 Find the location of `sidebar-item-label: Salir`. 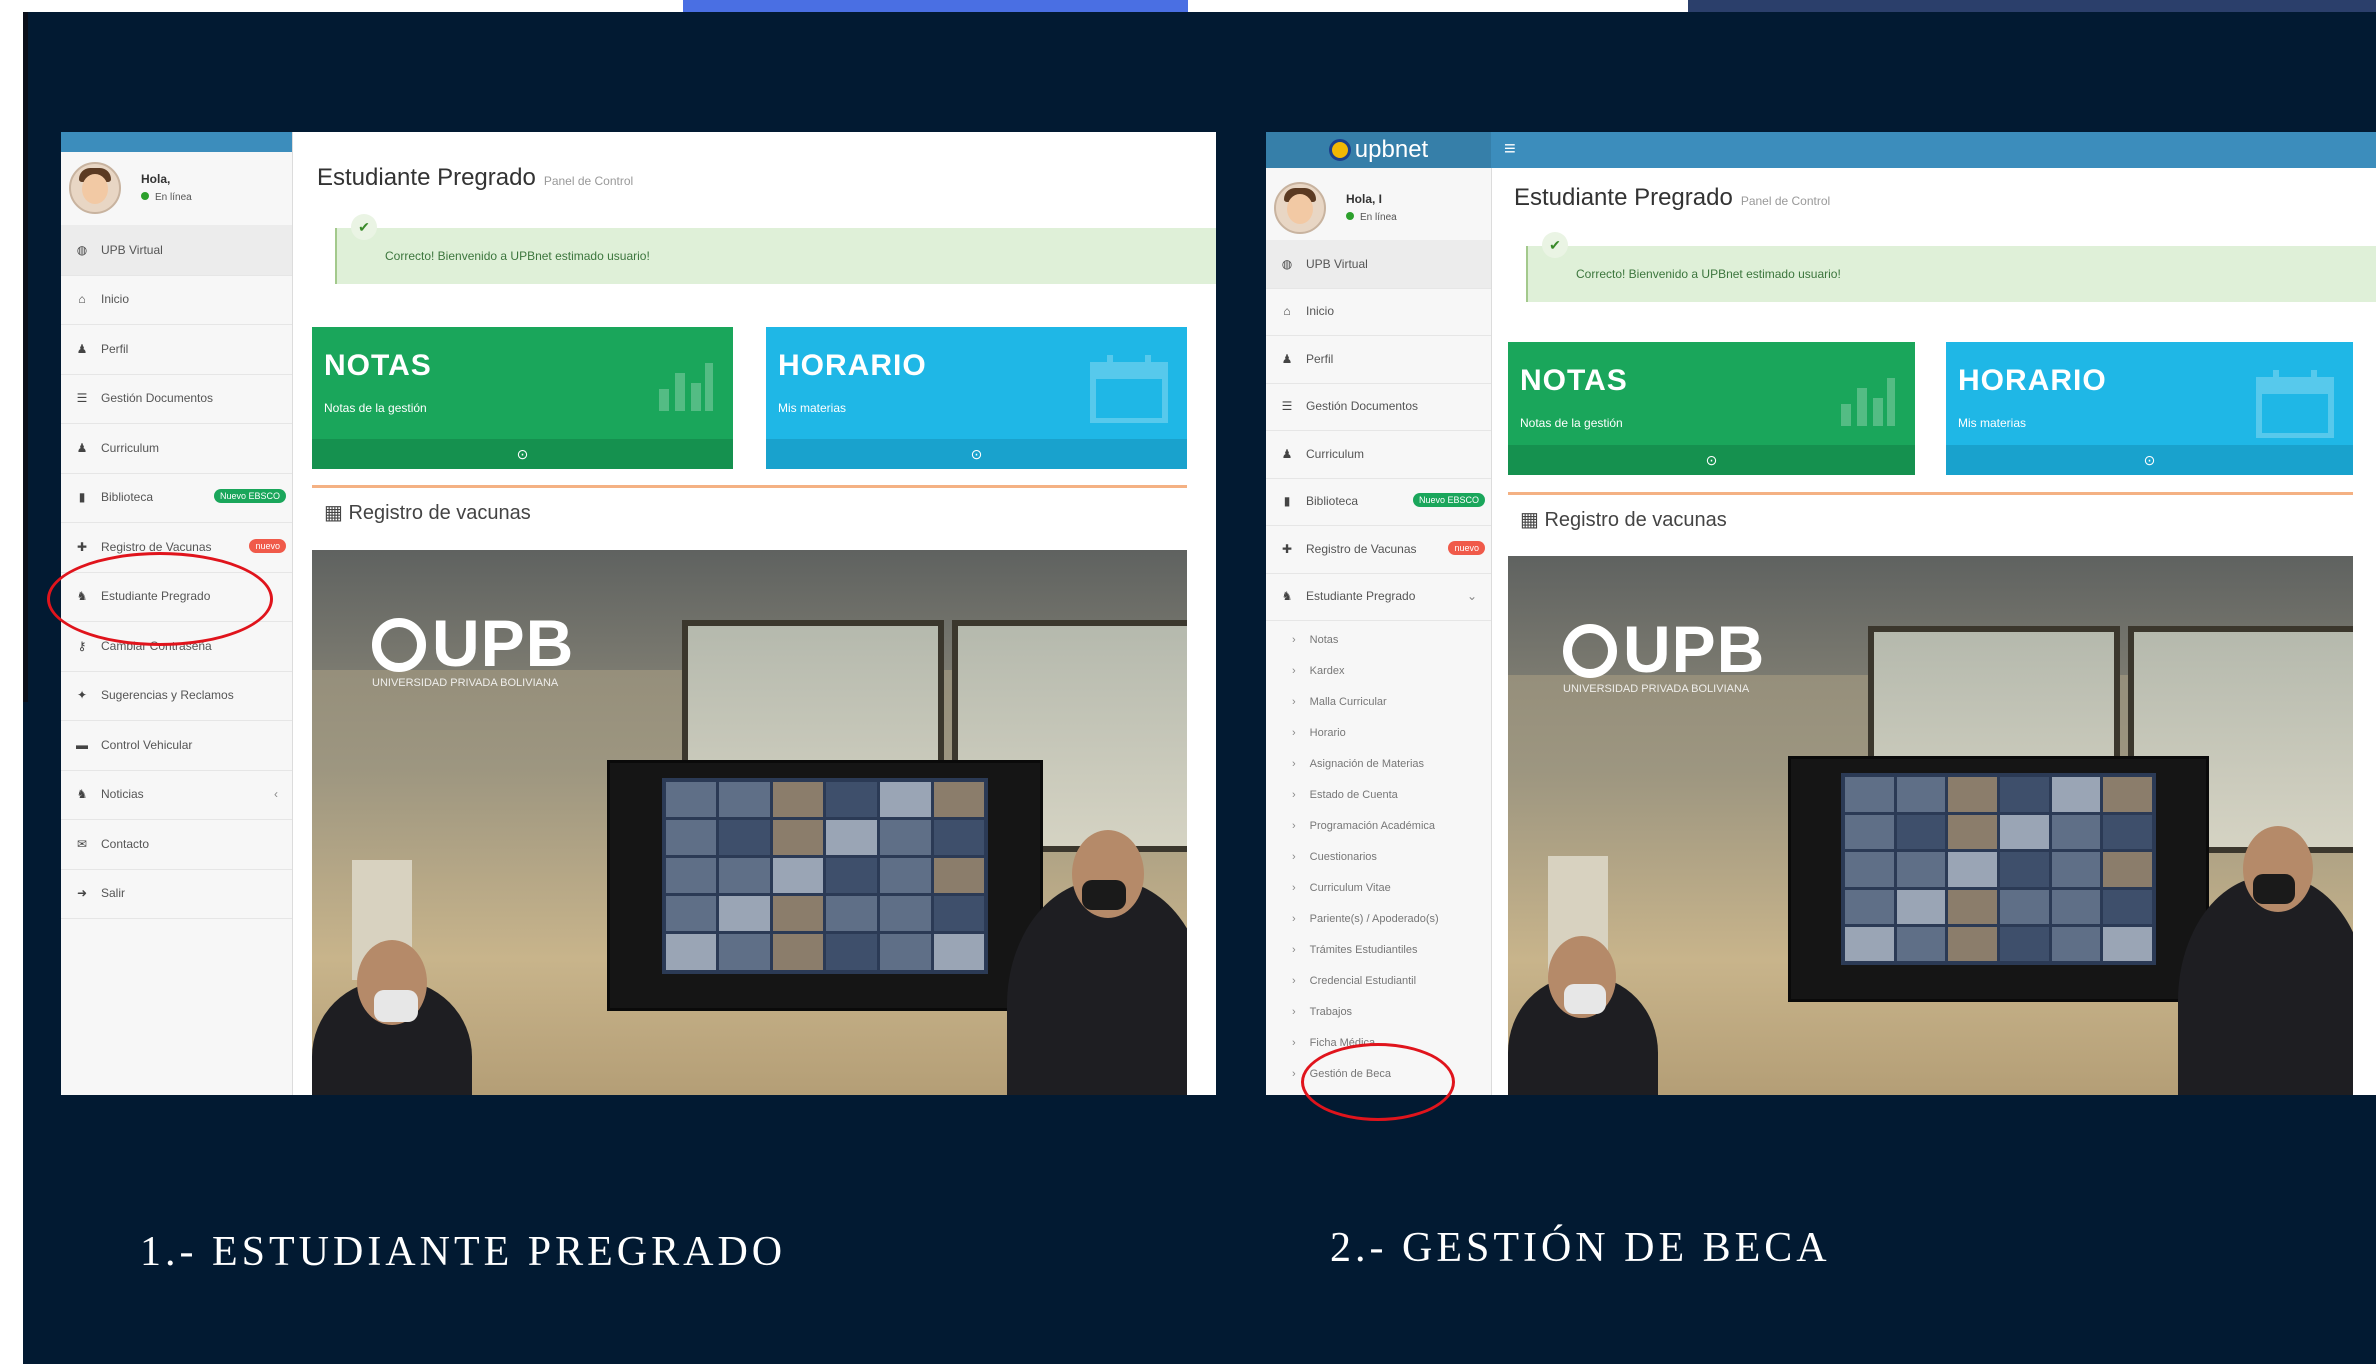

sidebar-item-label: Salir is located at coordinates (113, 893).